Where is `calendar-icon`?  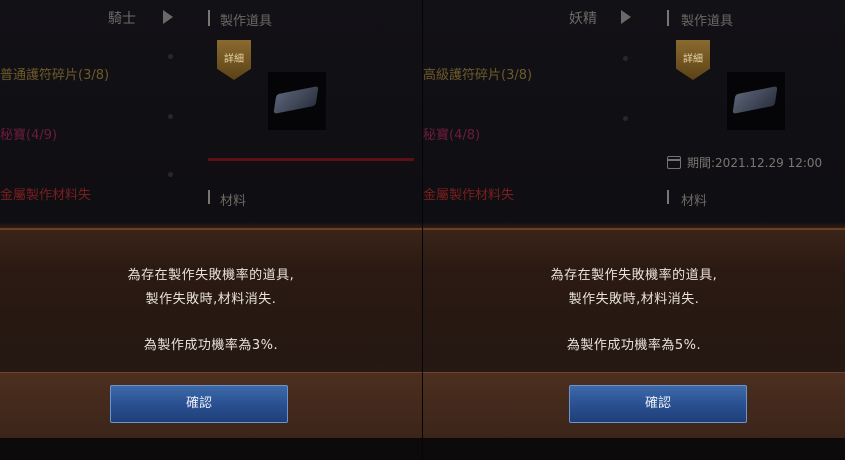
calendar-icon is located at coordinates (674, 162).